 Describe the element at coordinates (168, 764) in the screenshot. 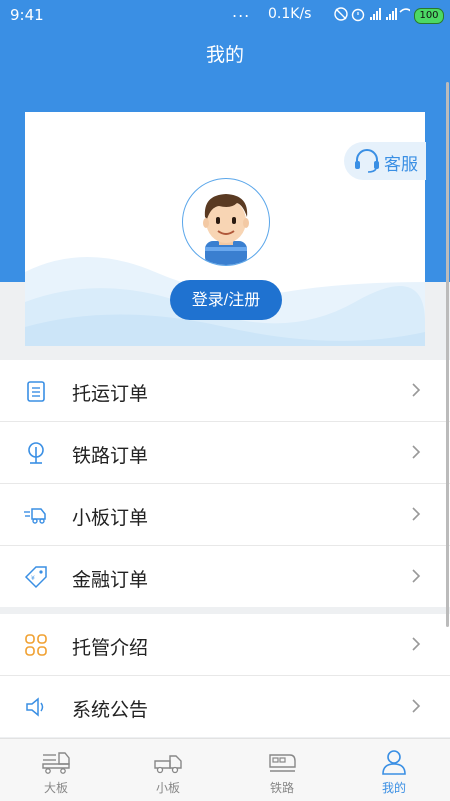

I see `small-truck-icon` at that location.